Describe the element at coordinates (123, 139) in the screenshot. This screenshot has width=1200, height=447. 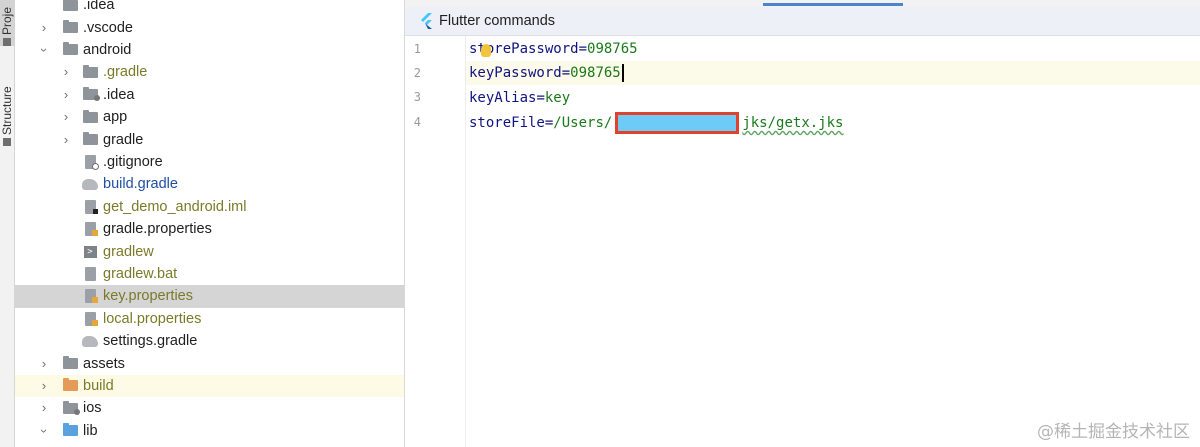
I see `tree-item-label: gradle` at that location.